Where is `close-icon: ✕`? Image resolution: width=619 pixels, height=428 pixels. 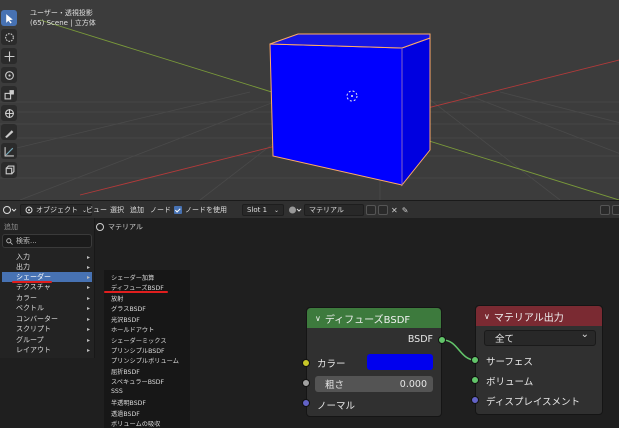
close-icon: ✕ is located at coordinates (394, 210).